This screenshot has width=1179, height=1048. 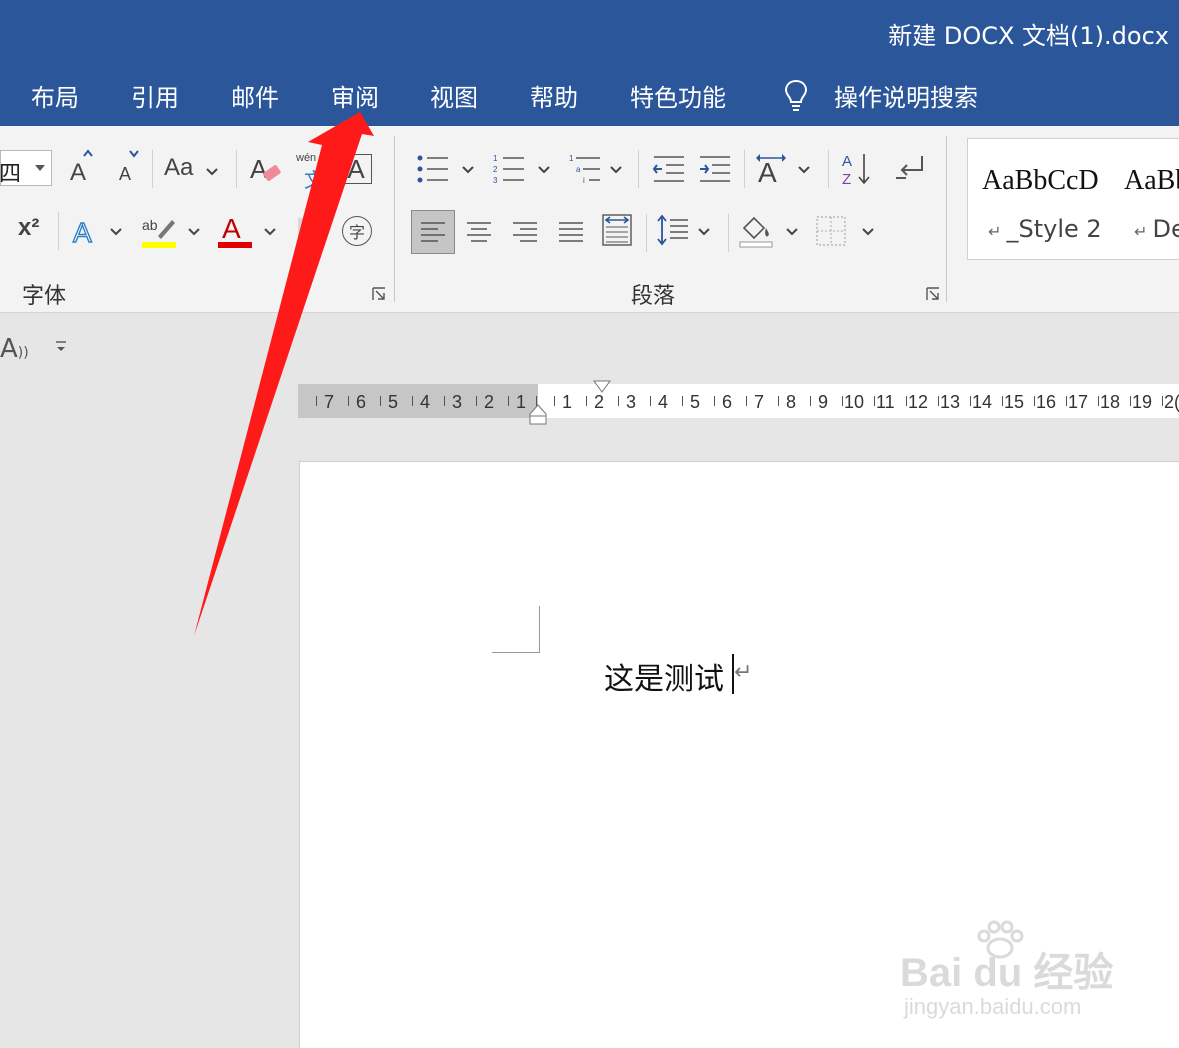 What do you see at coordinates (14, 349) in the screenshot?
I see `read-aloud-icon: A))` at bounding box center [14, 349].